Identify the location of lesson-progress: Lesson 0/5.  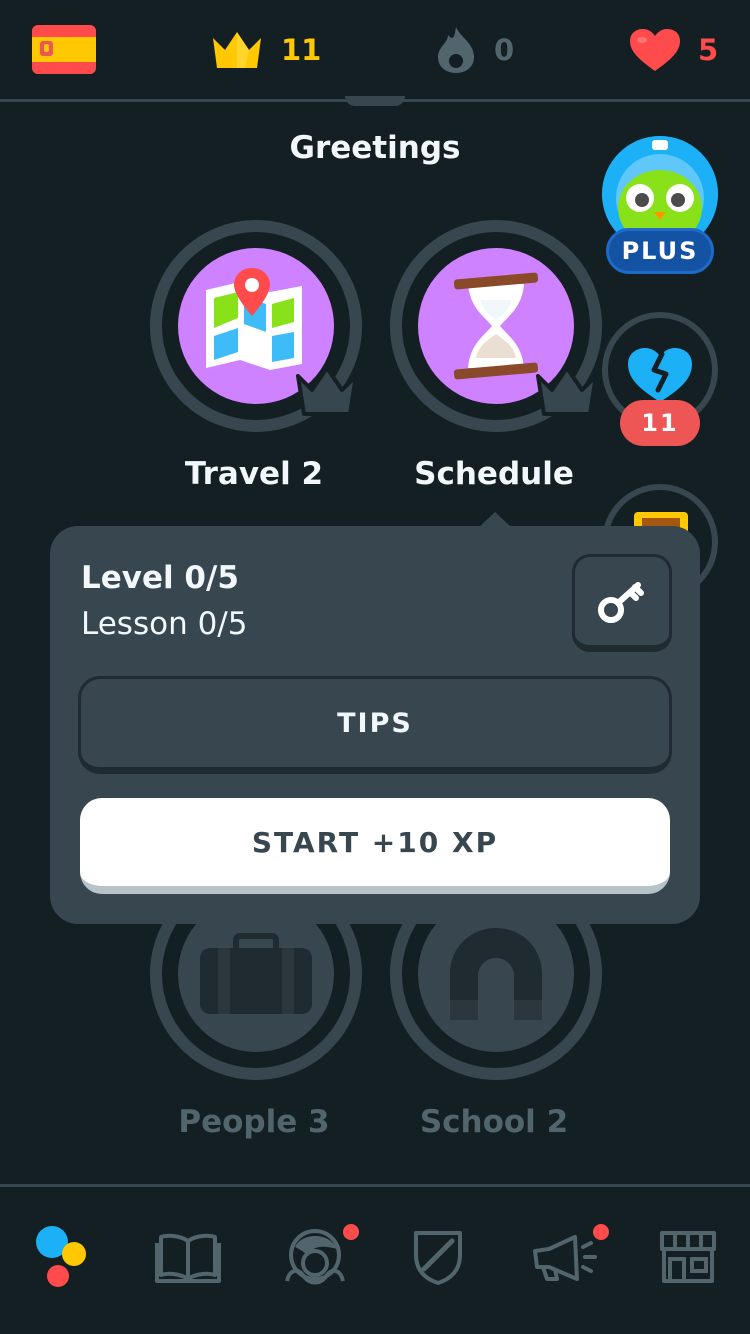
(164, 624).